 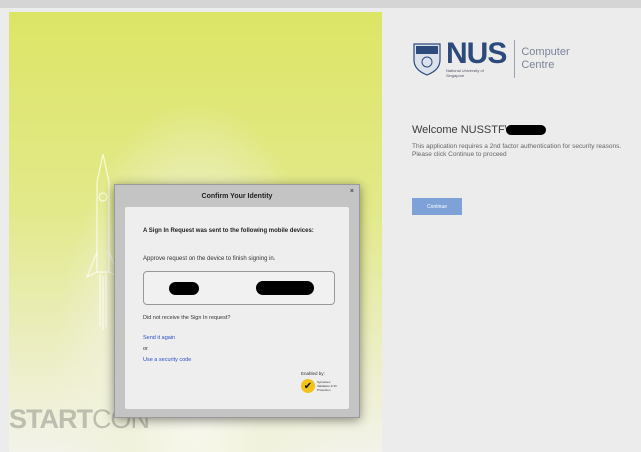 I want to click on not-received-text: Did not receive the Sign In request?, so click(x=187, y=318).